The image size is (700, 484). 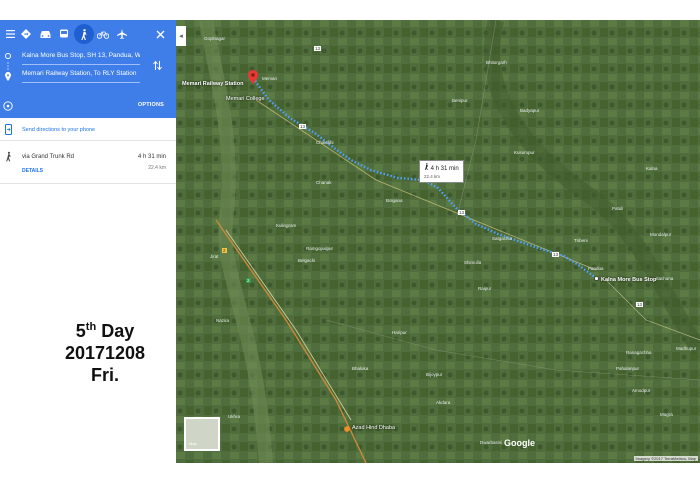 I want to click on place-label: Dwarbasini, so click(x=491, y=442).